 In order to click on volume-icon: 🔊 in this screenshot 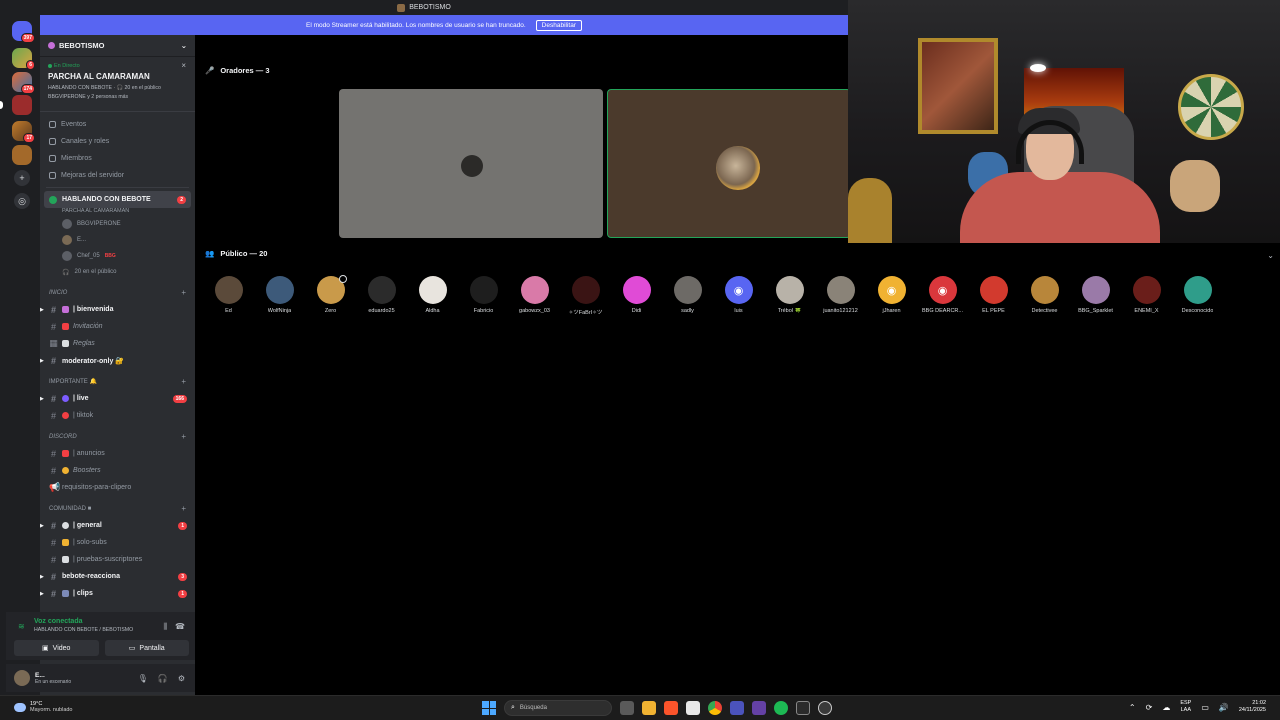, I will do `click(1224, 707)`.